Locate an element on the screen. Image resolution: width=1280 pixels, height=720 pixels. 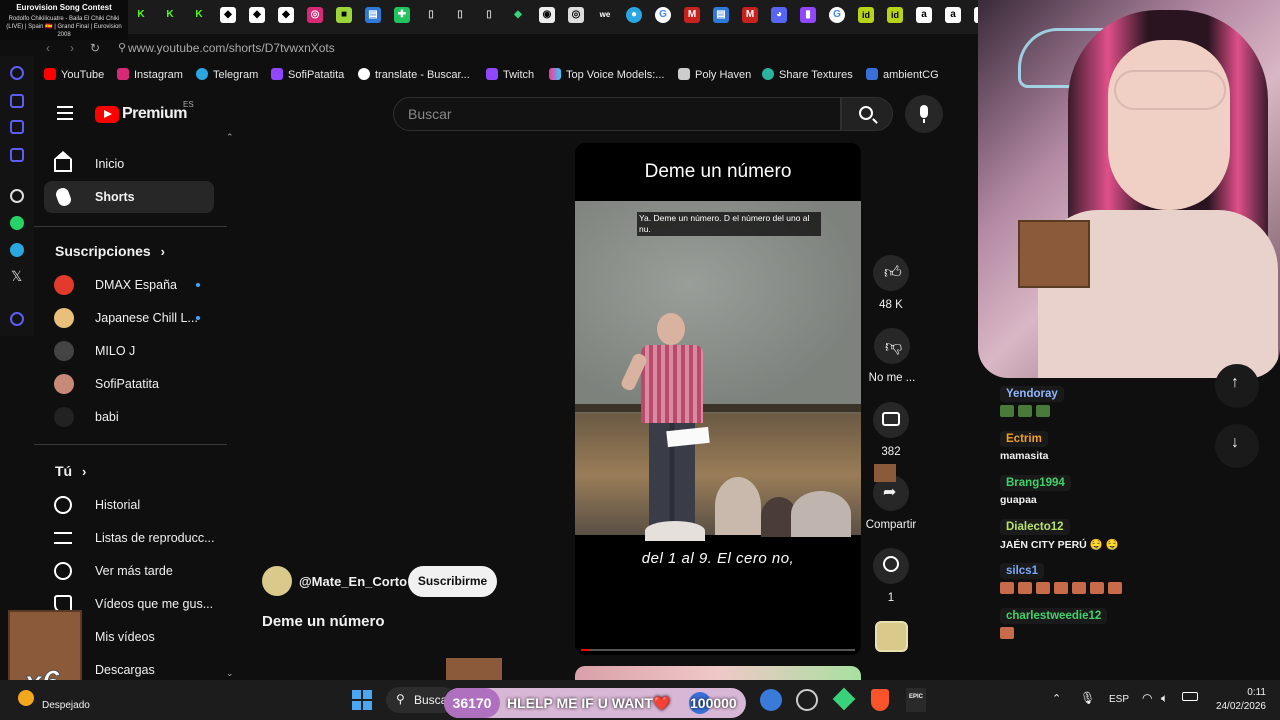
sidebar-item-milo-j: MILO J is located at coordinates (129, 351).